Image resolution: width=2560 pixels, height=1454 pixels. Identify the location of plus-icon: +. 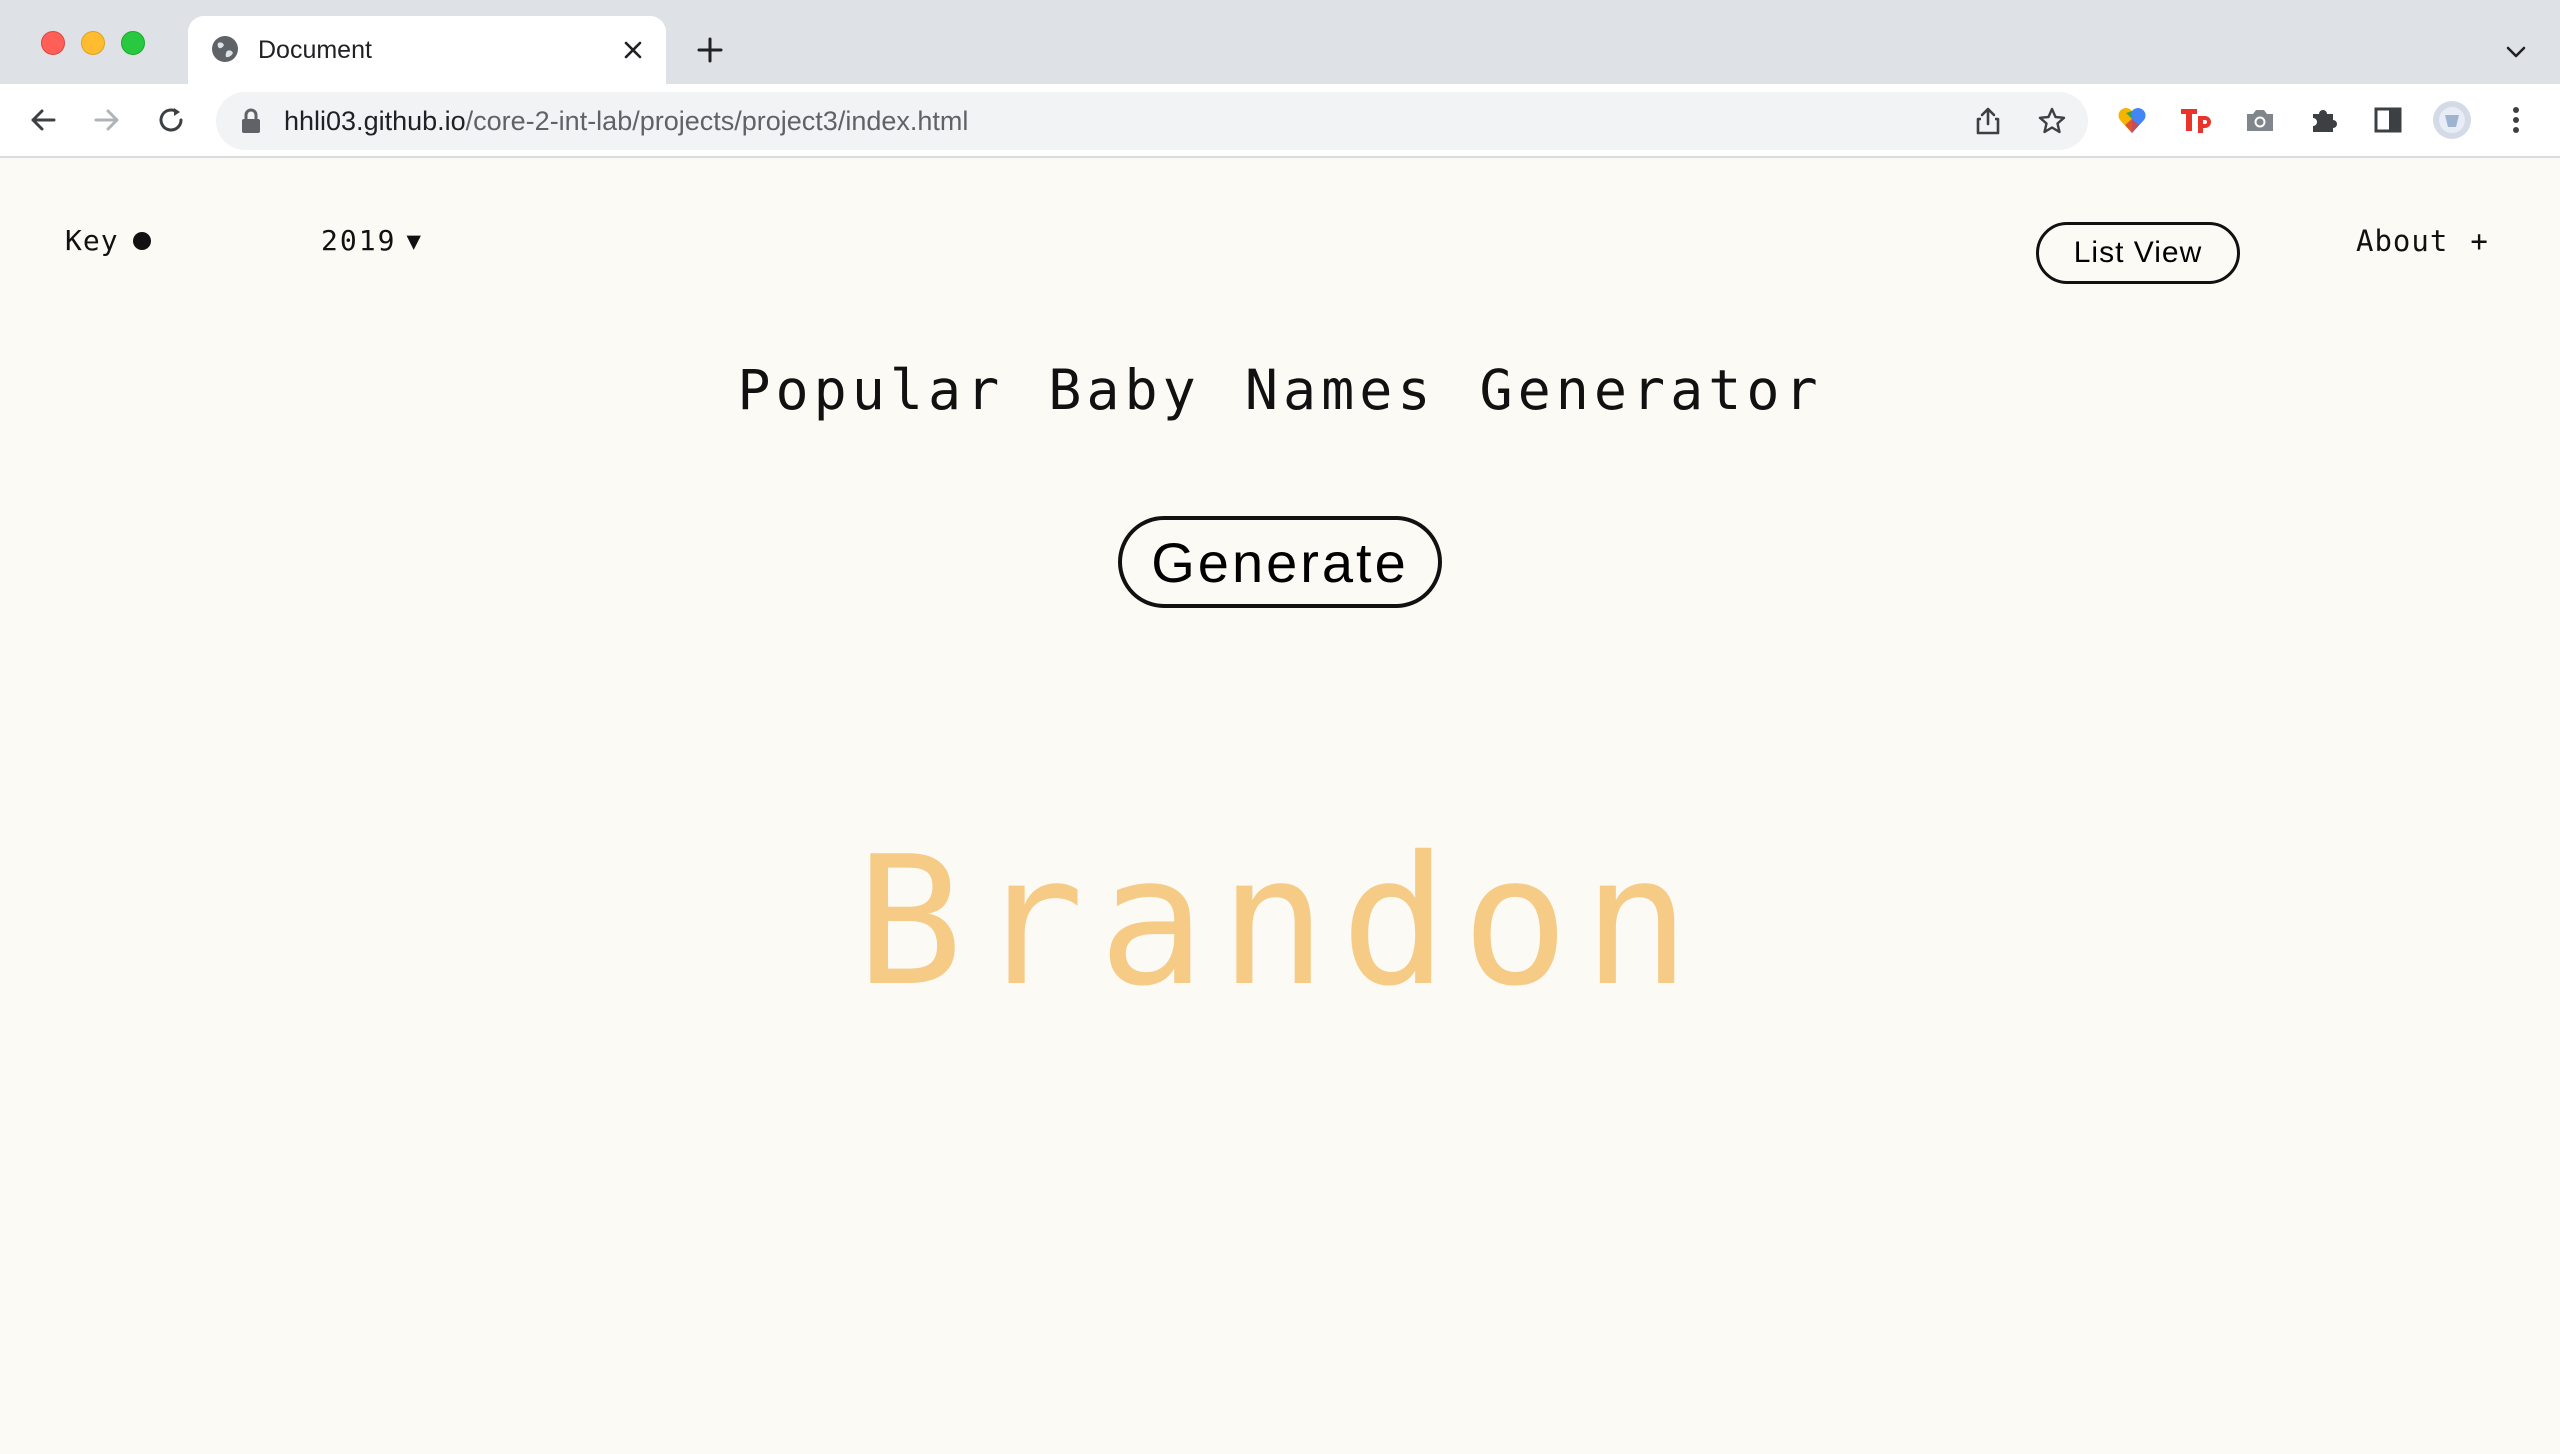
(2479, 241).